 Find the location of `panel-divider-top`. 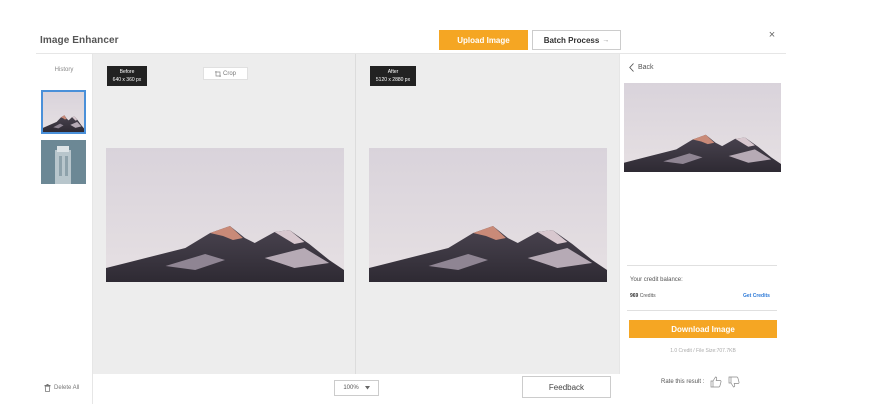

panel-divider-top is located at coordinates (702, 265).